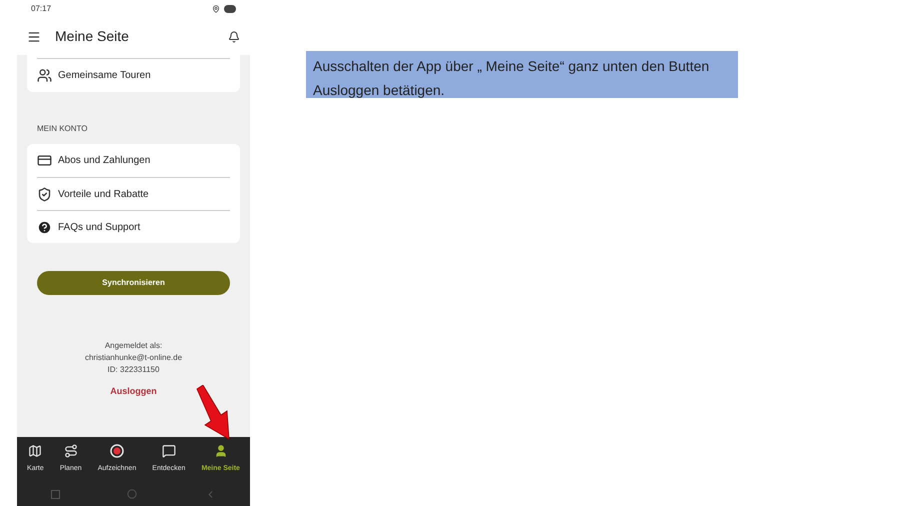 The image size is (900, 506). What do you see at coordinates (133, 358) in the screenshot?
I see `email-text: christianhunke@t-online.de` at bounding box center [133, 358].